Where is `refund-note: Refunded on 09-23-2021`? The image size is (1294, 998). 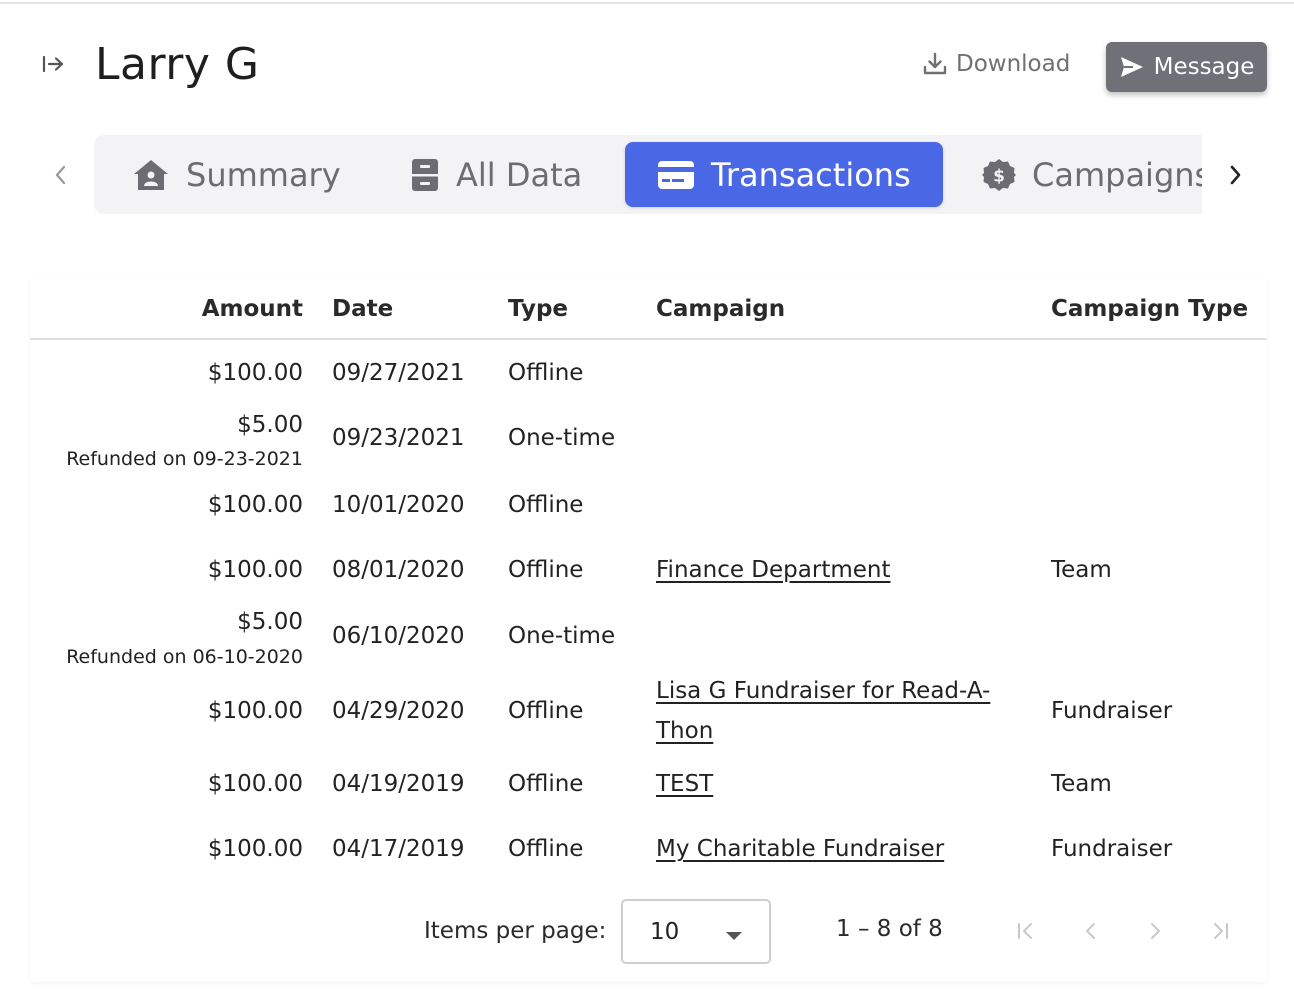 refund-note: Refunded on 09-23-2021 is located at coordinates (184, 459).